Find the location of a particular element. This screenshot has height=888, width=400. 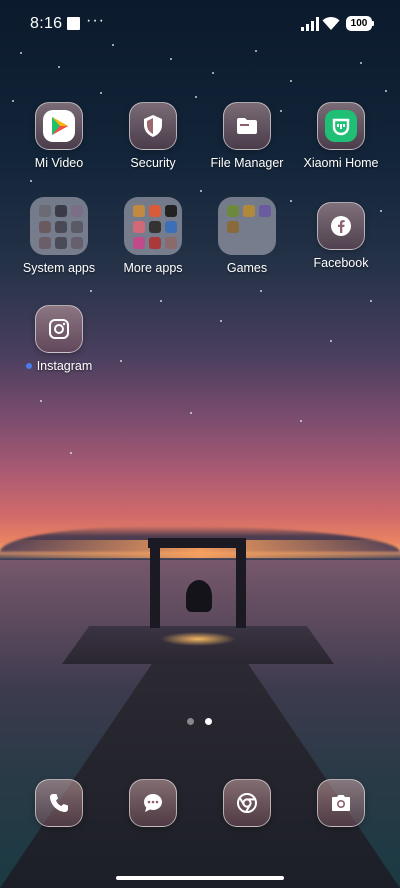

more-notifications-icon: ··· is located at coordinates (95, 20).